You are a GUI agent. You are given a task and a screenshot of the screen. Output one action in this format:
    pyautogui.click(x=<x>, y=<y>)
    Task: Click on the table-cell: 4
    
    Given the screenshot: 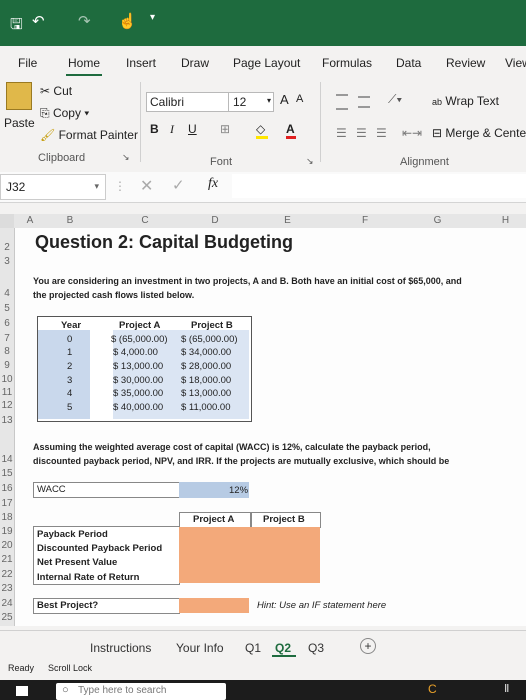 What is the action you would take?
    pyautogui.click(x=69, y=393)
    